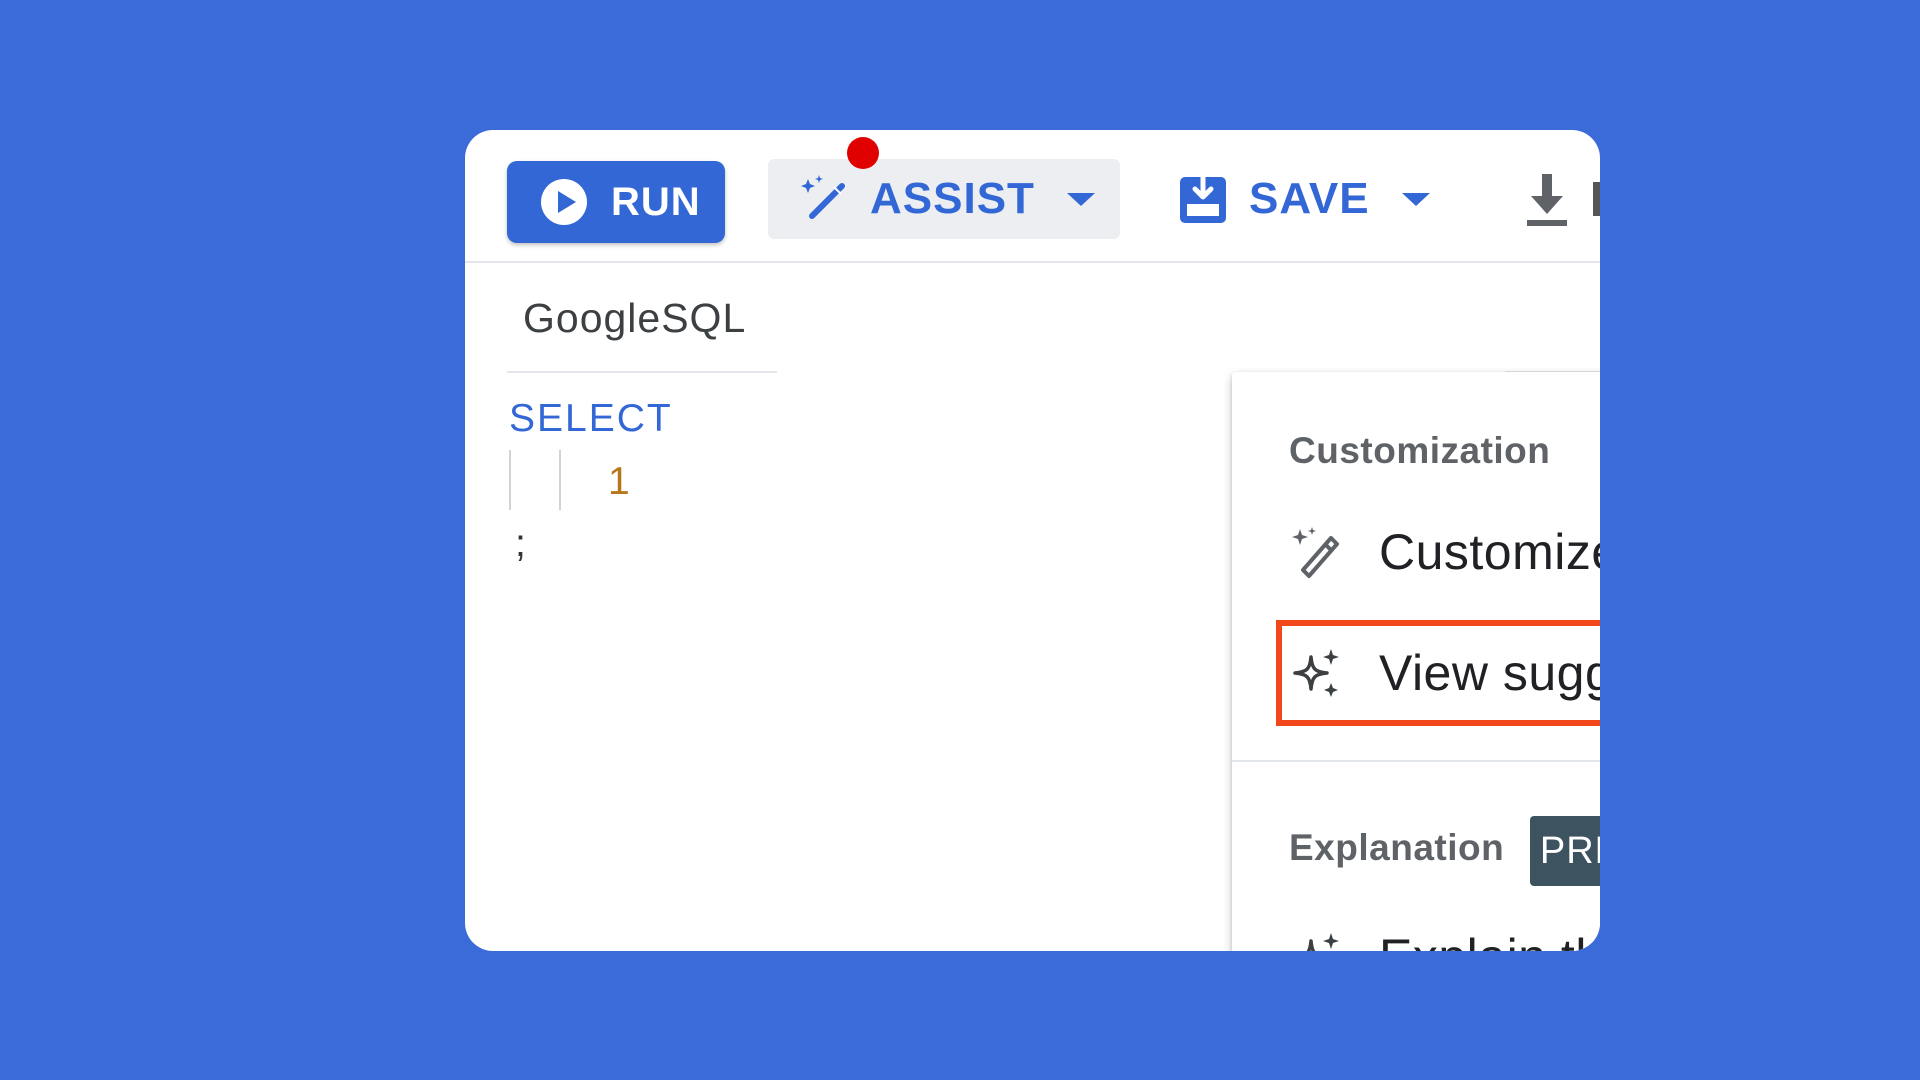 The height and width of the screenshot is (1080, 1920). I want to click on menu-item-view-suggestions: View suggestions, so click(1444, 673).